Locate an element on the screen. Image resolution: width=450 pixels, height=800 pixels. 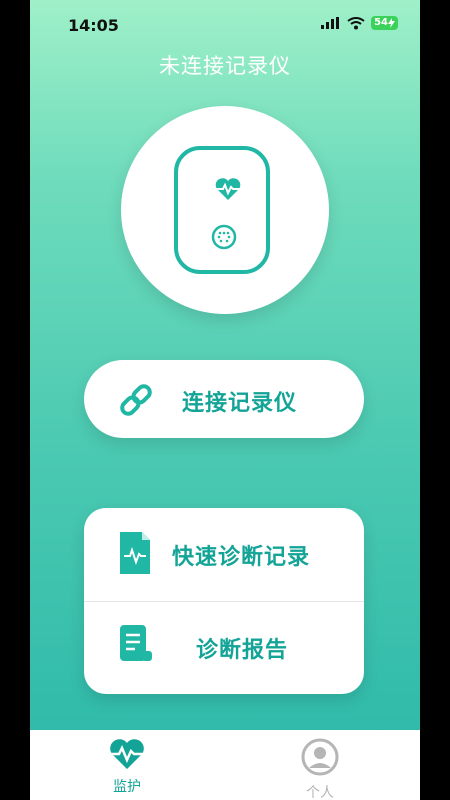
wifi-icon is located at coordinates (356, 22).